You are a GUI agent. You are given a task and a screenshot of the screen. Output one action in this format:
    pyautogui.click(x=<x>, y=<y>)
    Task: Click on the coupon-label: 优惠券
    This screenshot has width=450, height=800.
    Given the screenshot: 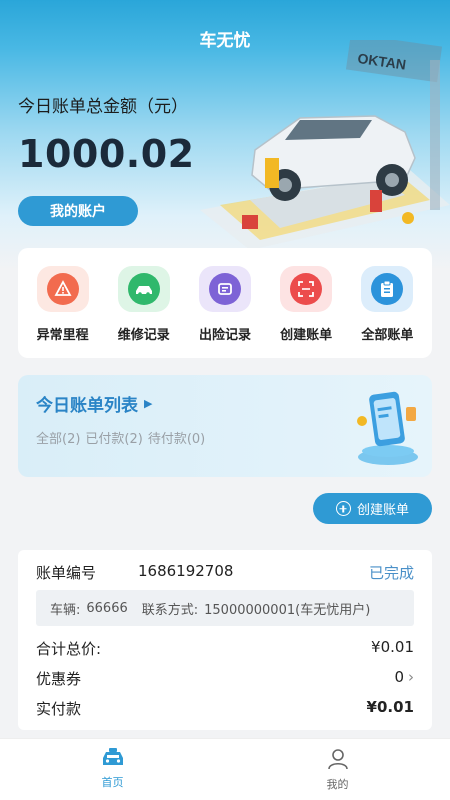 What is the action you would take?
    pyautogui.click(x=59, y=679)
    